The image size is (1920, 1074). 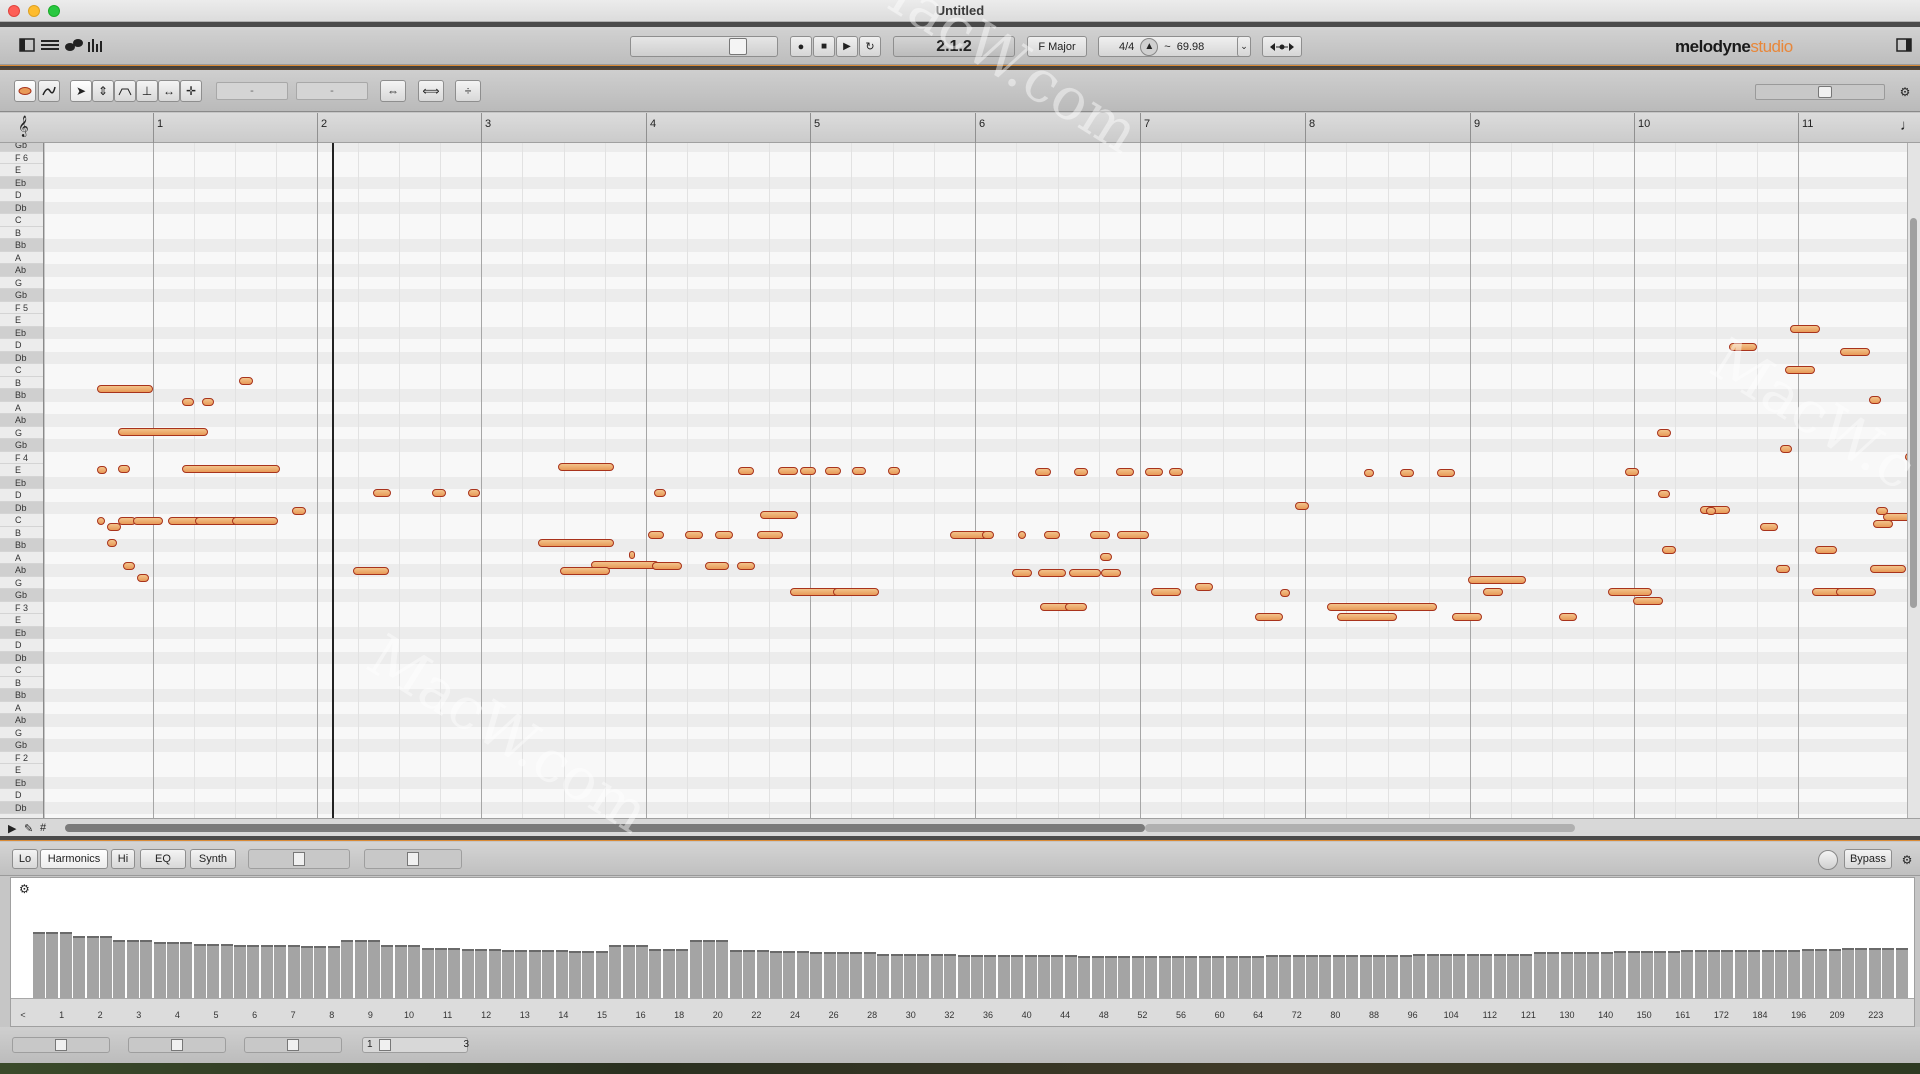 What do you see at coordinates (960, 838) in the screenshot?
I see `panel-separator` at bounding box center [960, 838].